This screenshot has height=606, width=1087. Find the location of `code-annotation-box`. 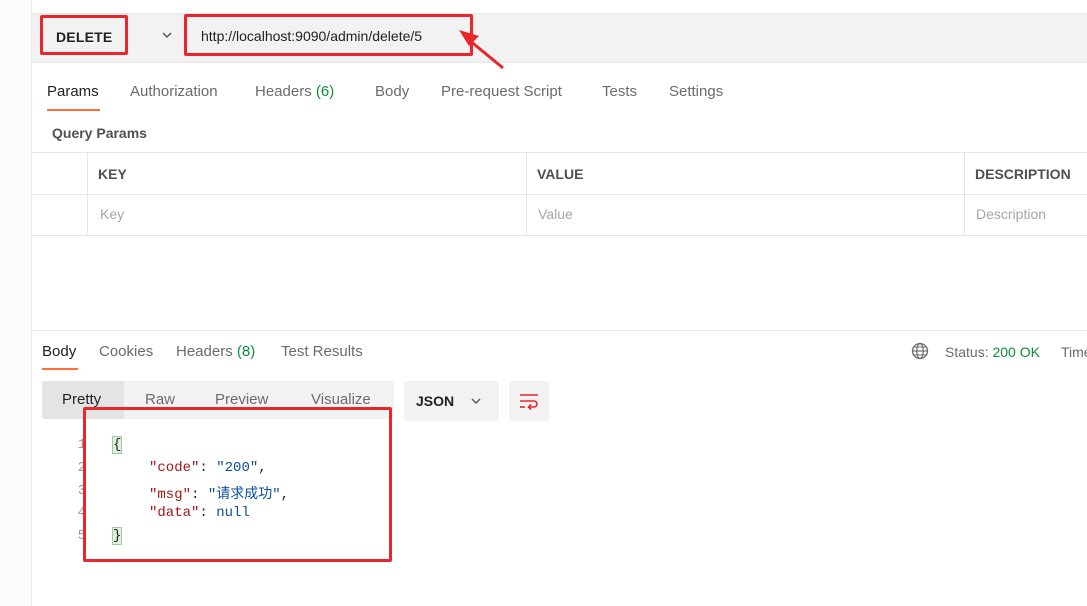

code-annotation-box is located at coordinates (237, 484).